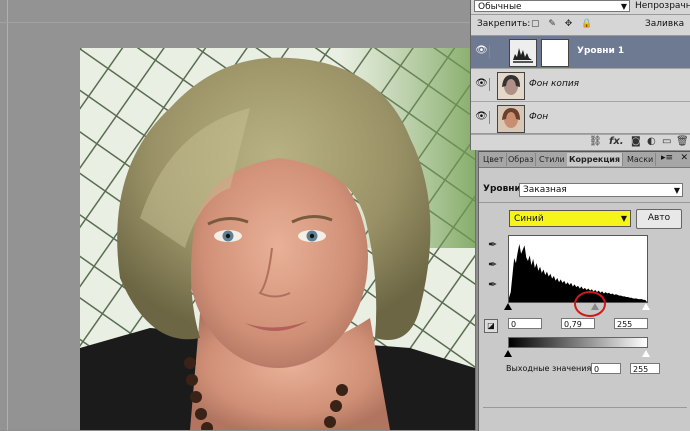 This screenshot has width=690, height=431. I want to click on output-white-handle, so click(646, 353).